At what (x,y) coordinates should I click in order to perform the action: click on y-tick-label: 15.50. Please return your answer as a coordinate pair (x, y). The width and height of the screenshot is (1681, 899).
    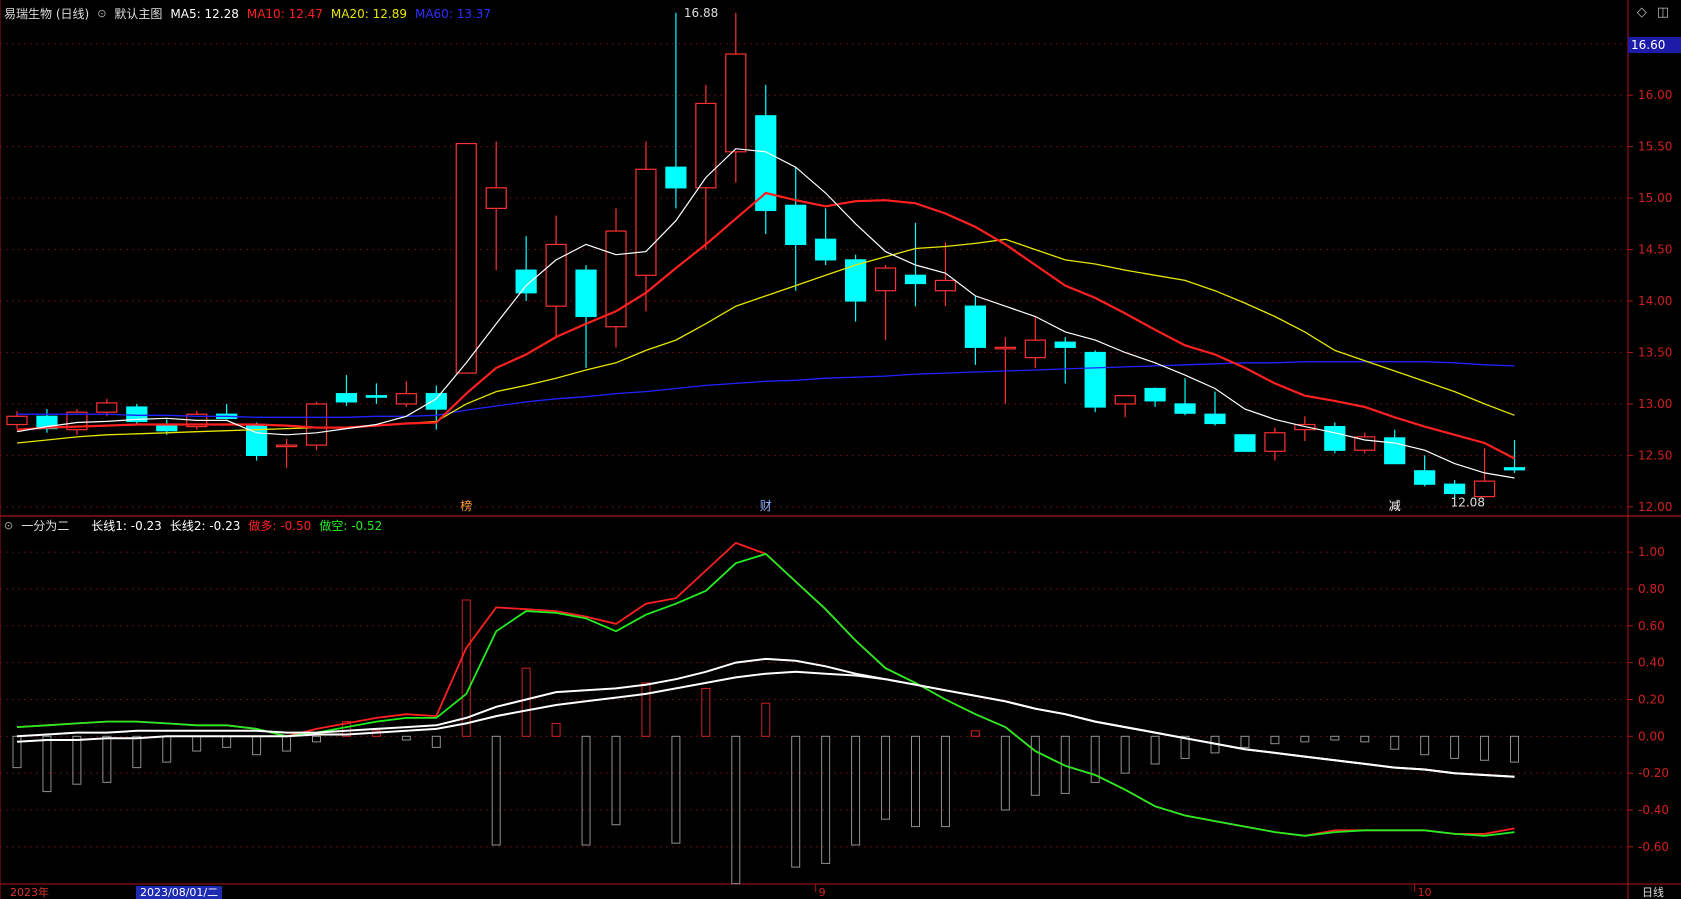
    Looking at the image, I should click on (1655, 147).